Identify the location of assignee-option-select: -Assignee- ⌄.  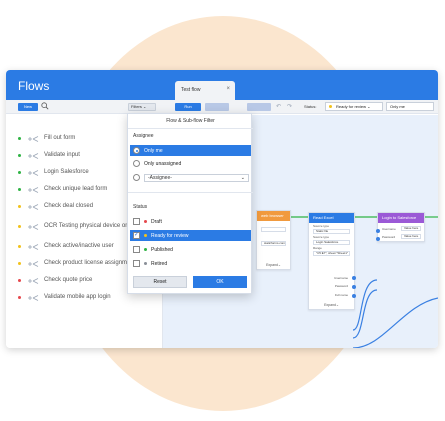
(190, 177).